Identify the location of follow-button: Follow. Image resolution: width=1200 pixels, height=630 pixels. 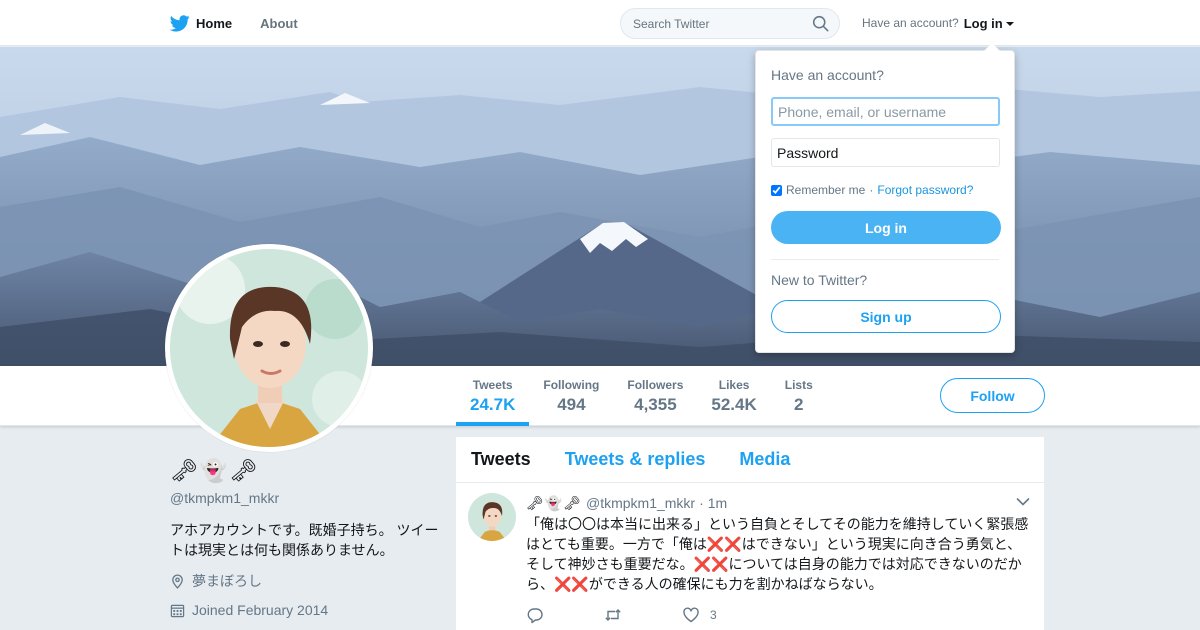
(992, 395).